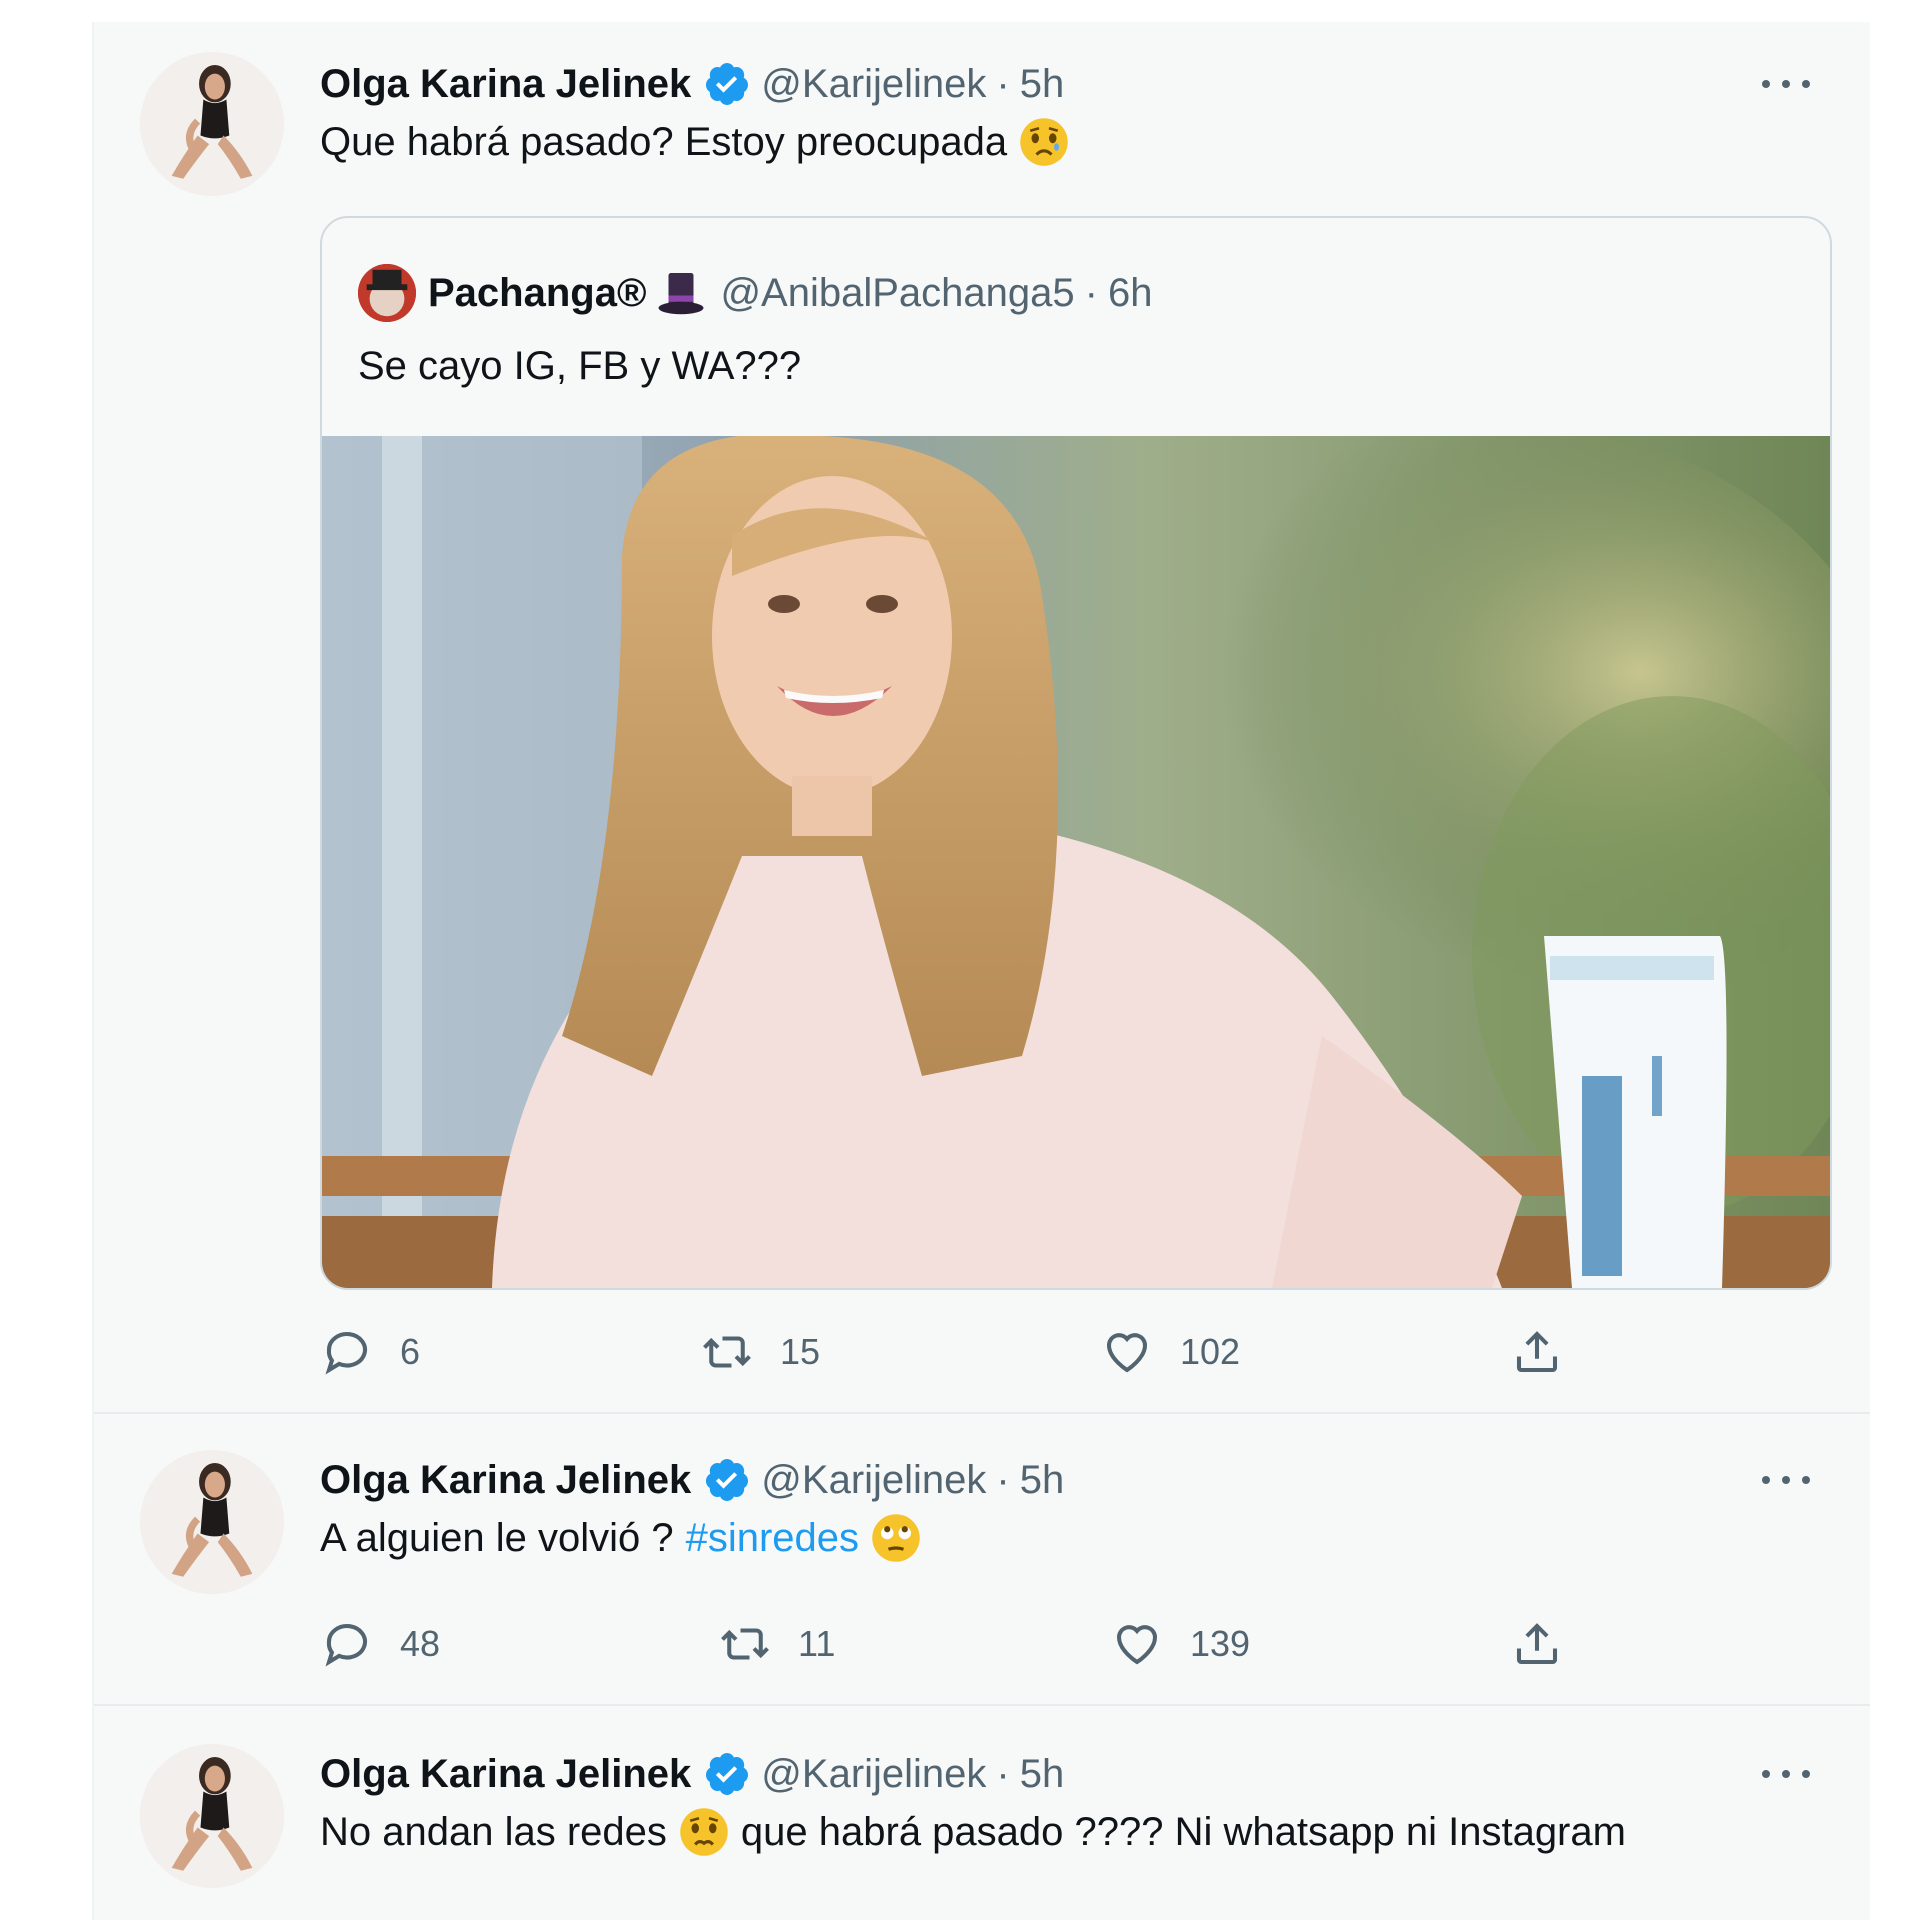 The image size is (1920, 1920). I want to click on retweet-count: 15, so click(800, 1351).